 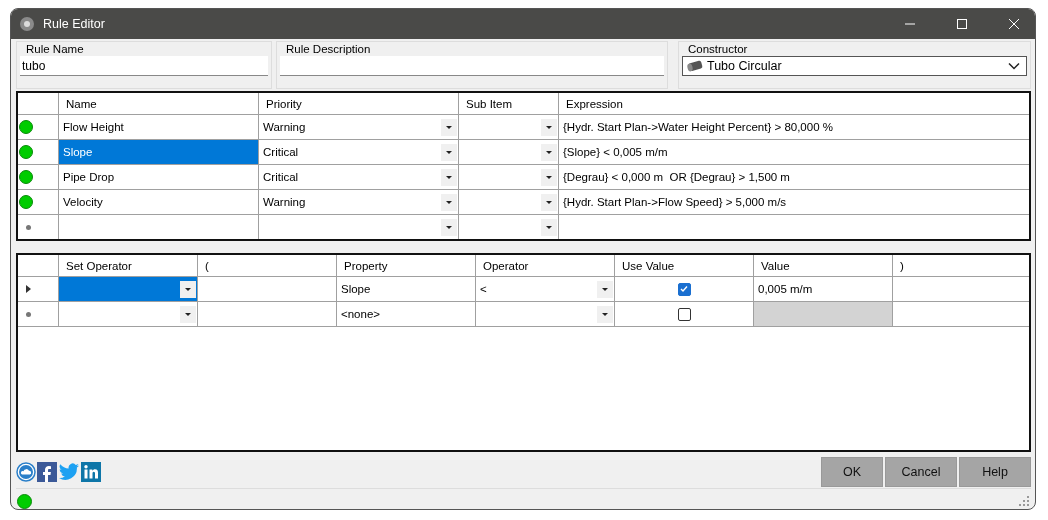 What do you see at coordinates (128, 265) in the screenshot?
I see `column-header: Set Operator` at bounding box center [128, 265].